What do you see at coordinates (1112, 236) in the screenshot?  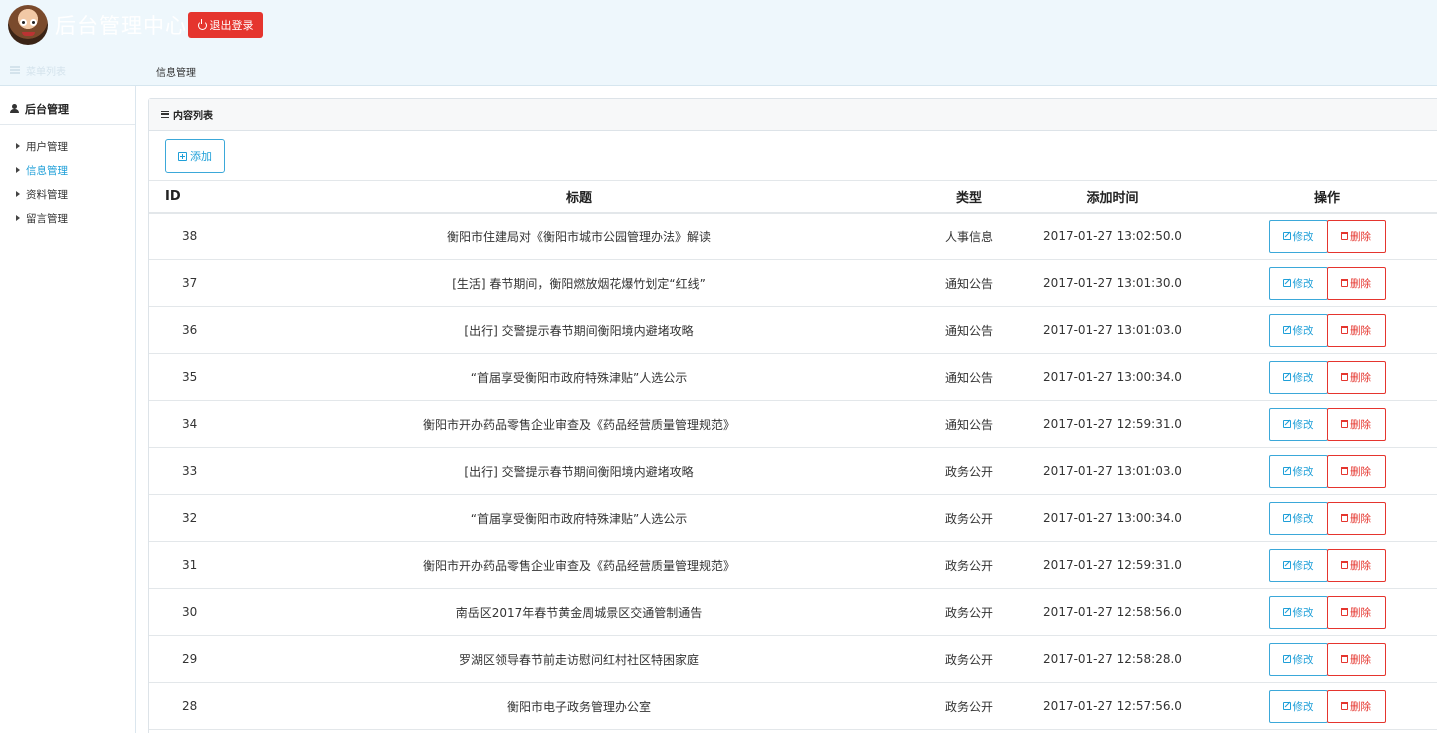 I see `cell-time: 2017-01-27 13:02:50.0` at bounding box center [1112, 236].